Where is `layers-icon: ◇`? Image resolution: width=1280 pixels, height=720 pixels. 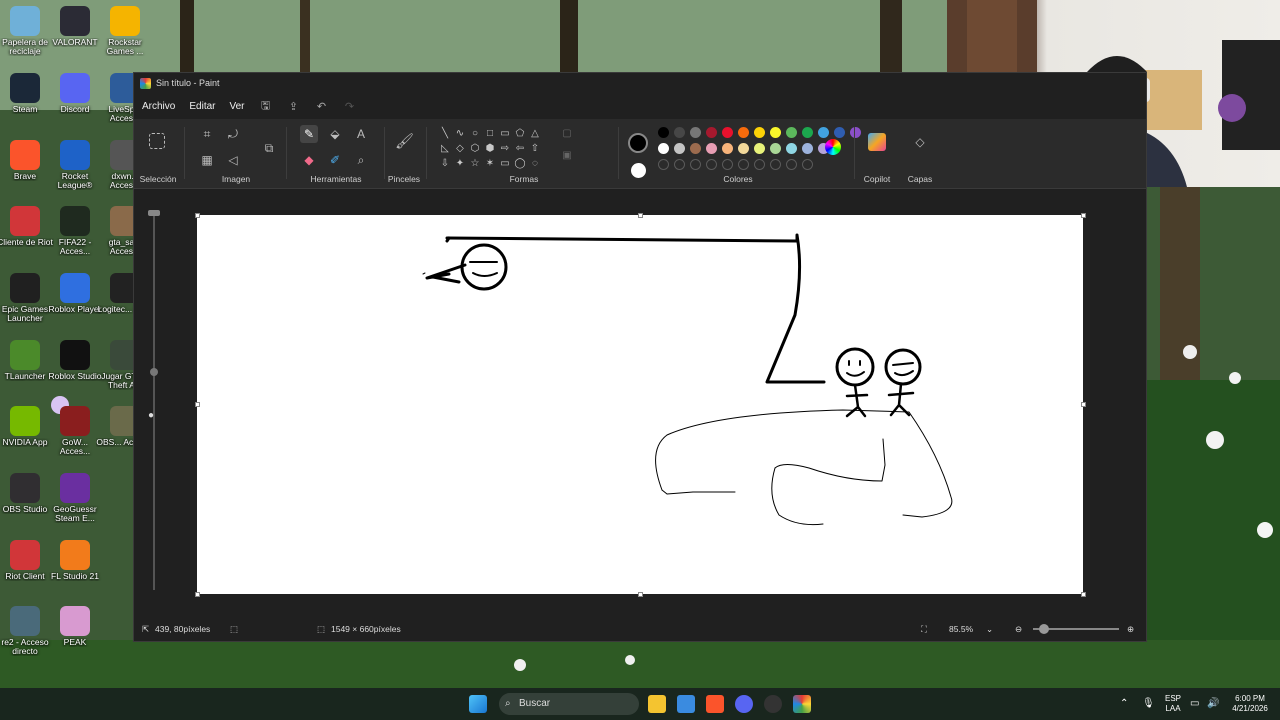
layers-icon: ◇ is located at coordinates (920, 142).